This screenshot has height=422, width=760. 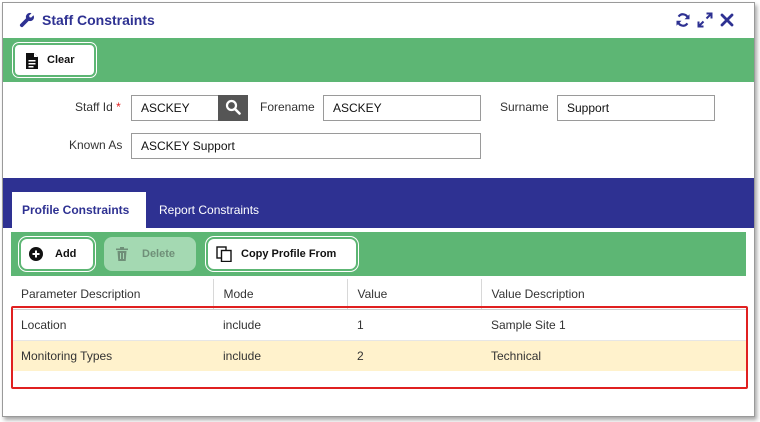 I want to click on surname-field: Support, so click(x=636, y=108).